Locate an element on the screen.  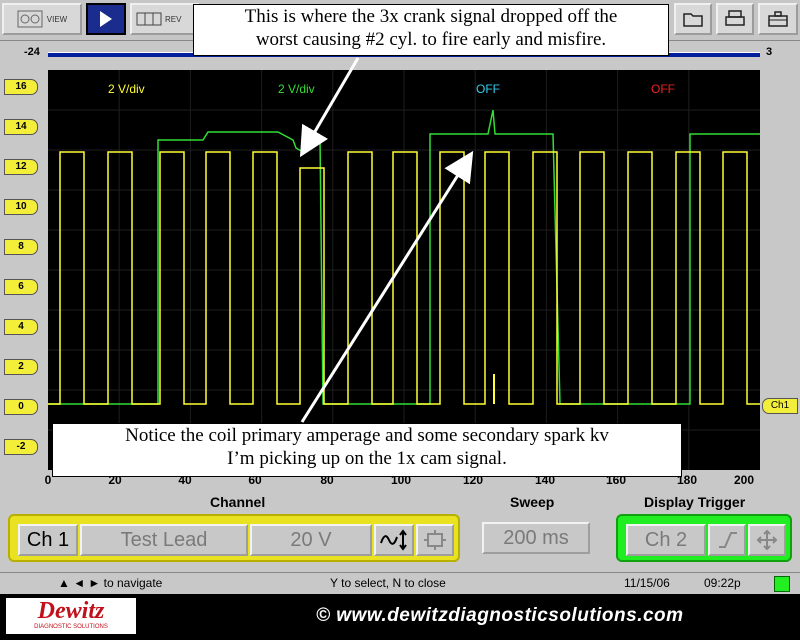
sweep-title: Sweep is located at coordinates (532, 502).